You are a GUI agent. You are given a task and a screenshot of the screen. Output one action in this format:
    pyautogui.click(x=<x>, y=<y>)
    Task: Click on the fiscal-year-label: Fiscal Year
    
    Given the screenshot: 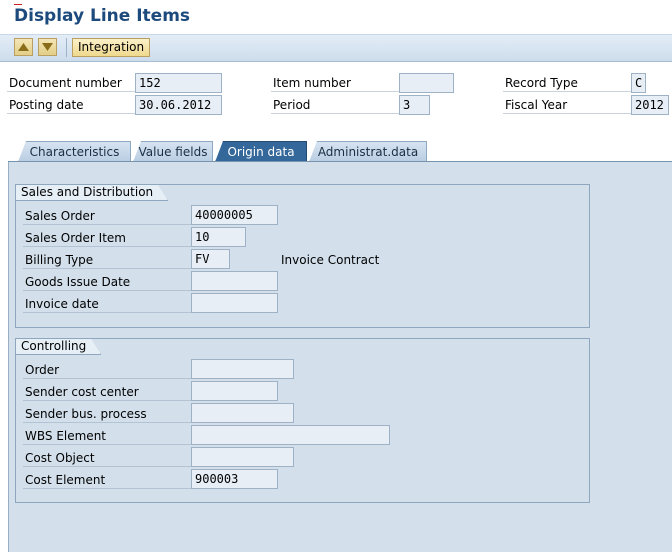 What is the action you would take?
    pyautogui.click(x=567, y=105)
    